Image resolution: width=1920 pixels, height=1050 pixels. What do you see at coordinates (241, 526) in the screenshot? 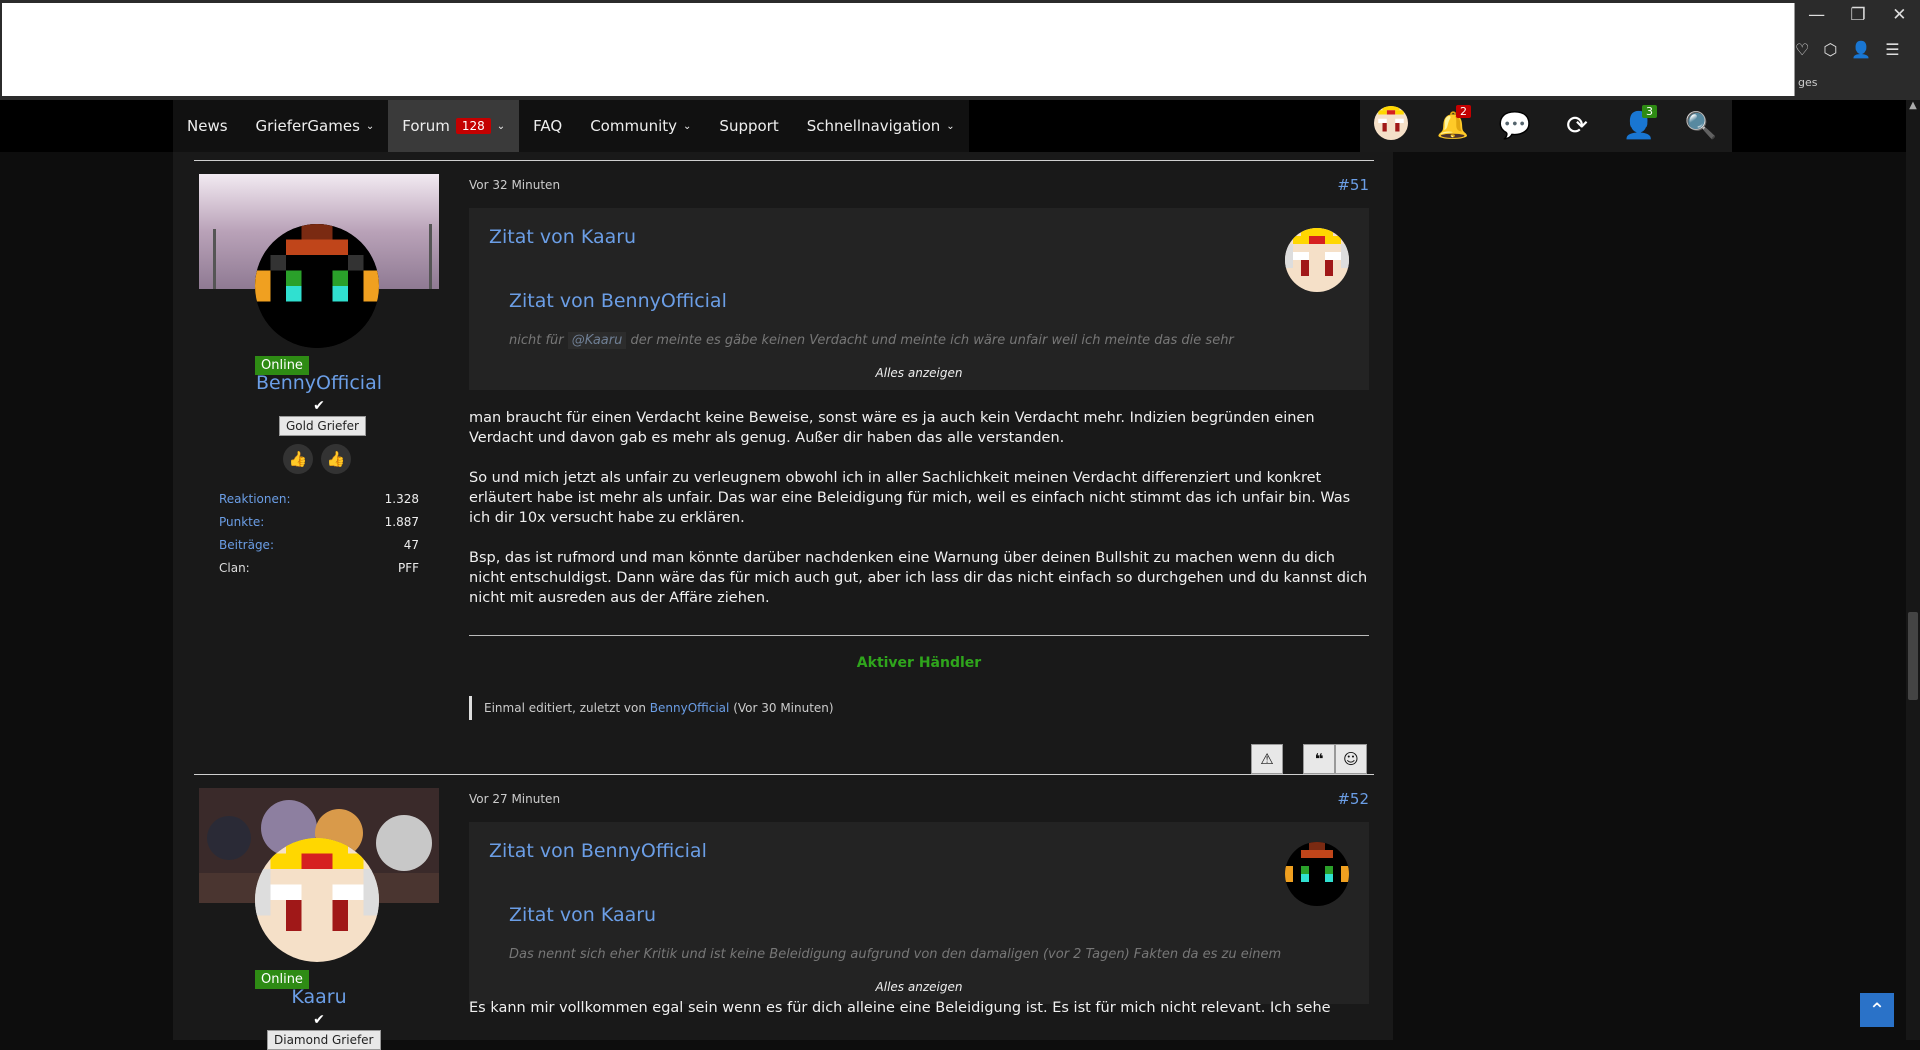
I see `stat-label: Punkte:` at bounding box center [241, 526].